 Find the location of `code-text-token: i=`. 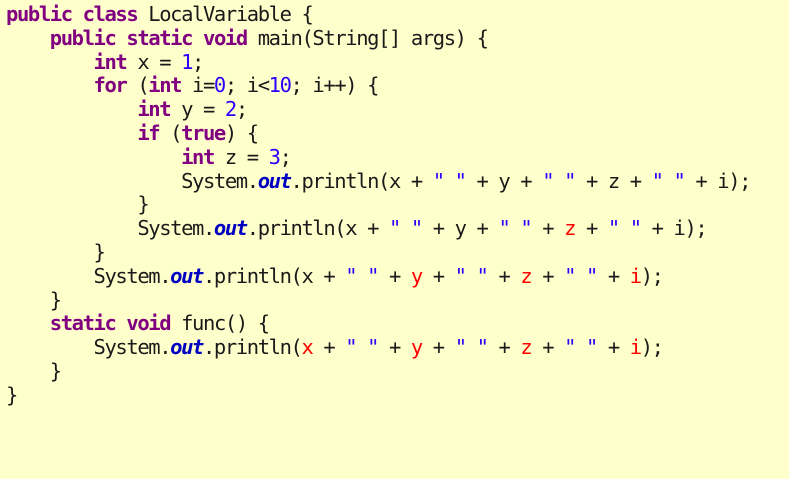

code-text-token: i= is located at coordinates (198, 85).